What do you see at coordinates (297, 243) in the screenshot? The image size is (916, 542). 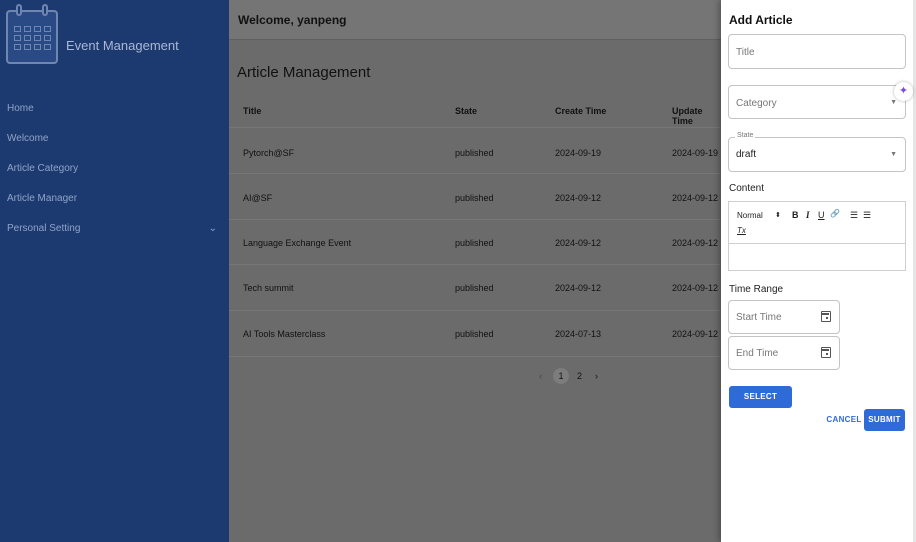 I see `cell-title: Language Exchange Event` at bounding box center [297, 243].